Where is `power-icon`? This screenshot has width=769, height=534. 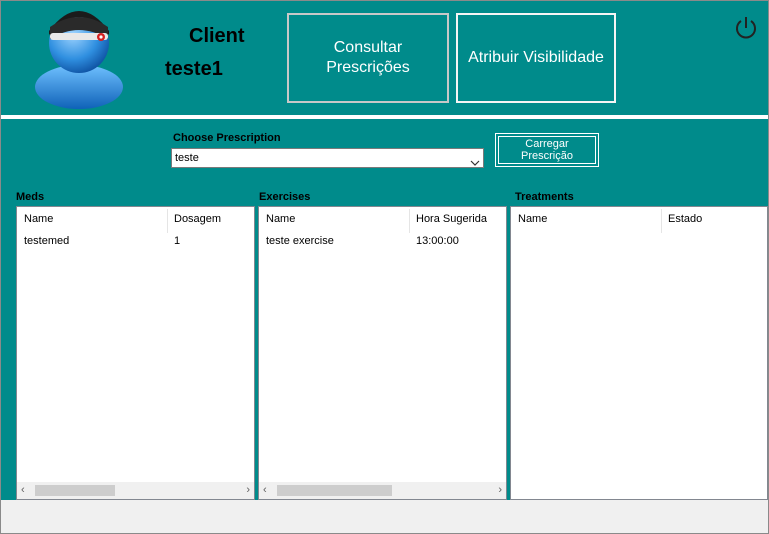 power-icon is located at coordinates (746, 28).